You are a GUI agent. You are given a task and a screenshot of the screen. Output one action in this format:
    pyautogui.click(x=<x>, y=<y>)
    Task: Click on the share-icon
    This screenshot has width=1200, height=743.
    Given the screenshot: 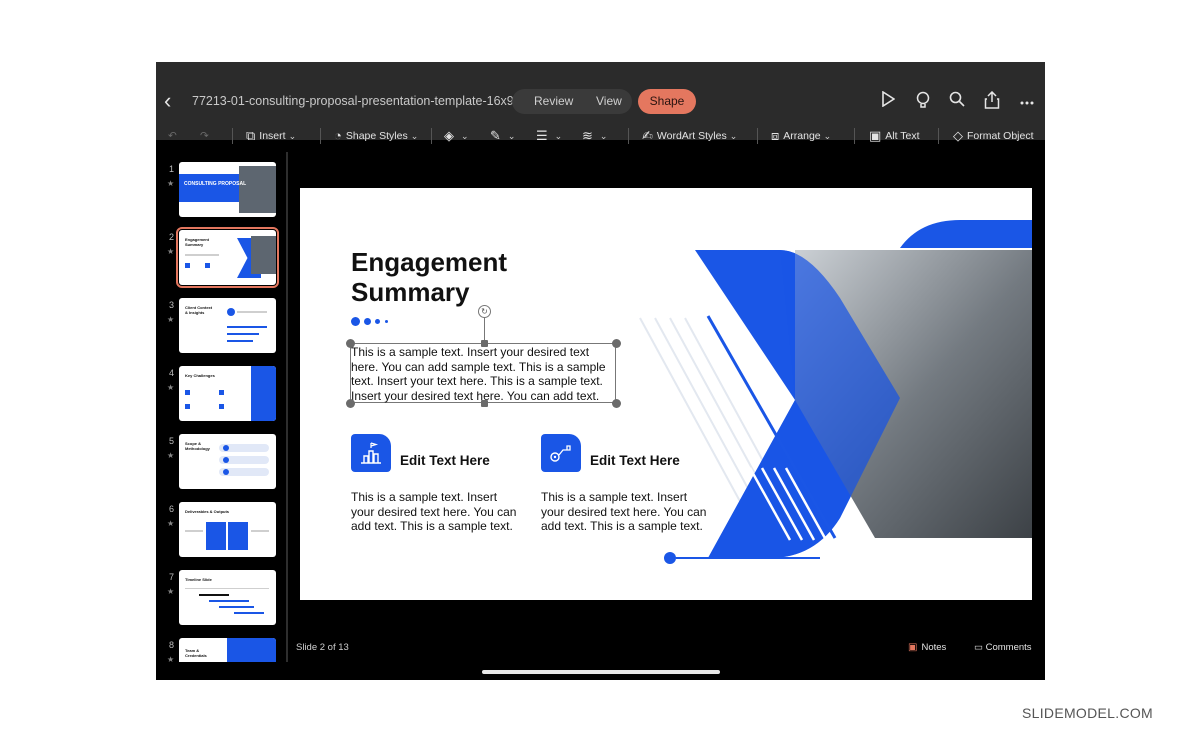 What is the action you would take?
    pyautogui.click(x=992, y=100)
    